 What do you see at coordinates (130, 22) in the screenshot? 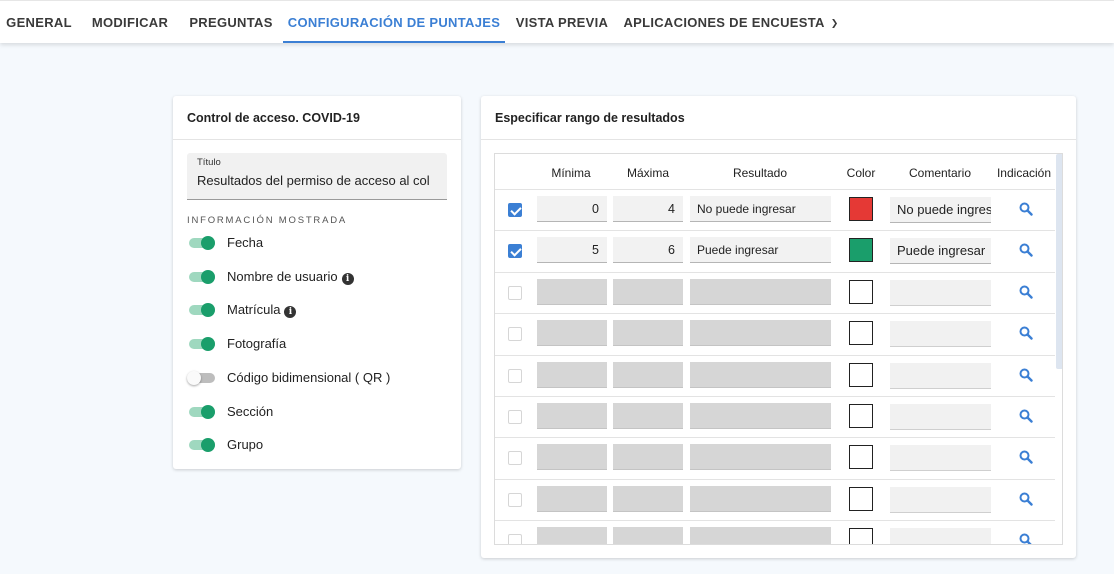
I see `tab-modificar: MODIFICAR` at bounding box center [130, 22].